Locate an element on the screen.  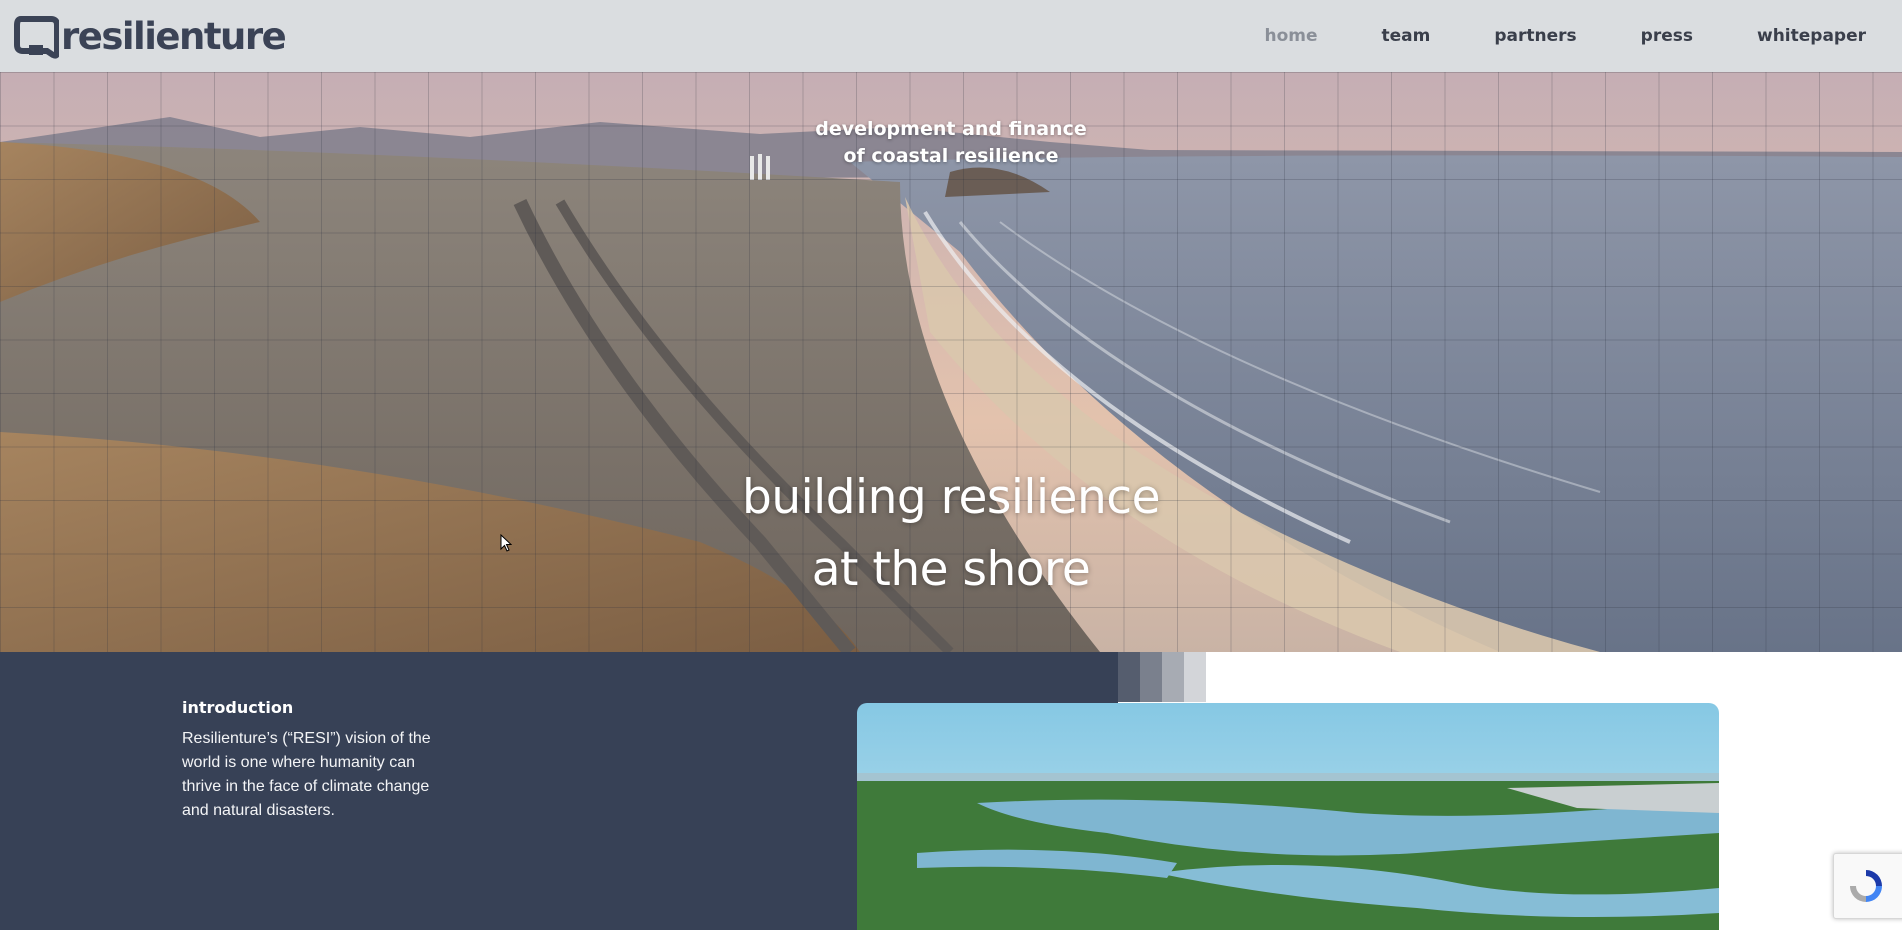
nav-team: team is located at coordinates (1406, 36).